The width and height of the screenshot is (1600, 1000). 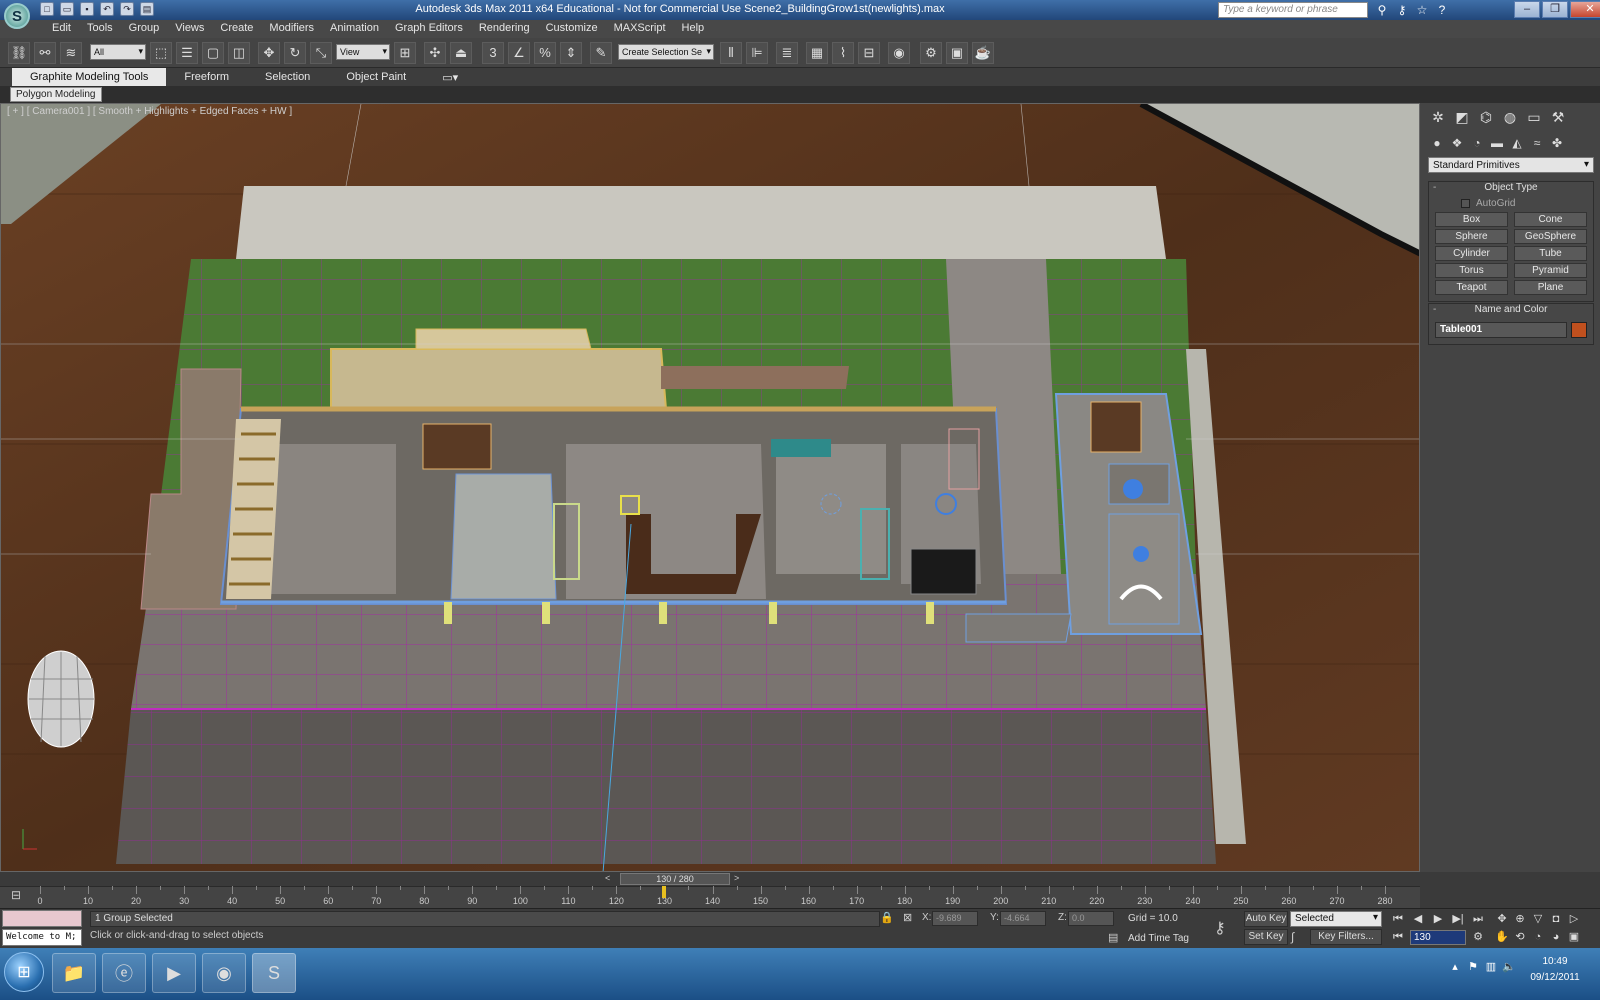 I want to click on set-key-button: Set Key, so click(x=1266, y=937).